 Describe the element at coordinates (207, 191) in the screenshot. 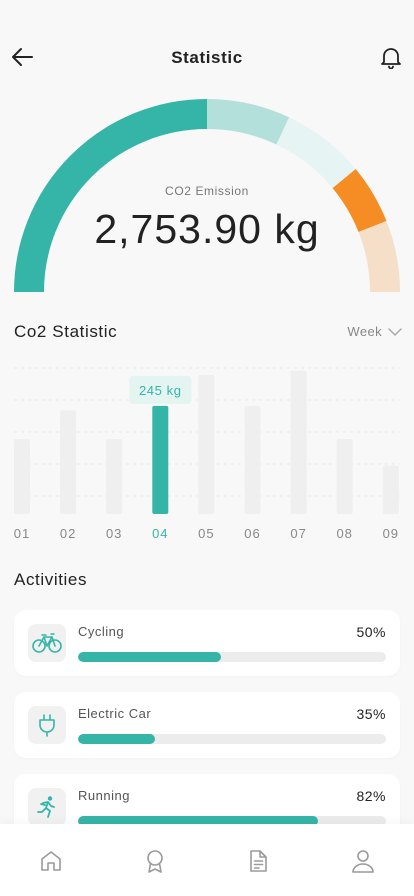

I see `emission-label: CO2 Emission` at that location.